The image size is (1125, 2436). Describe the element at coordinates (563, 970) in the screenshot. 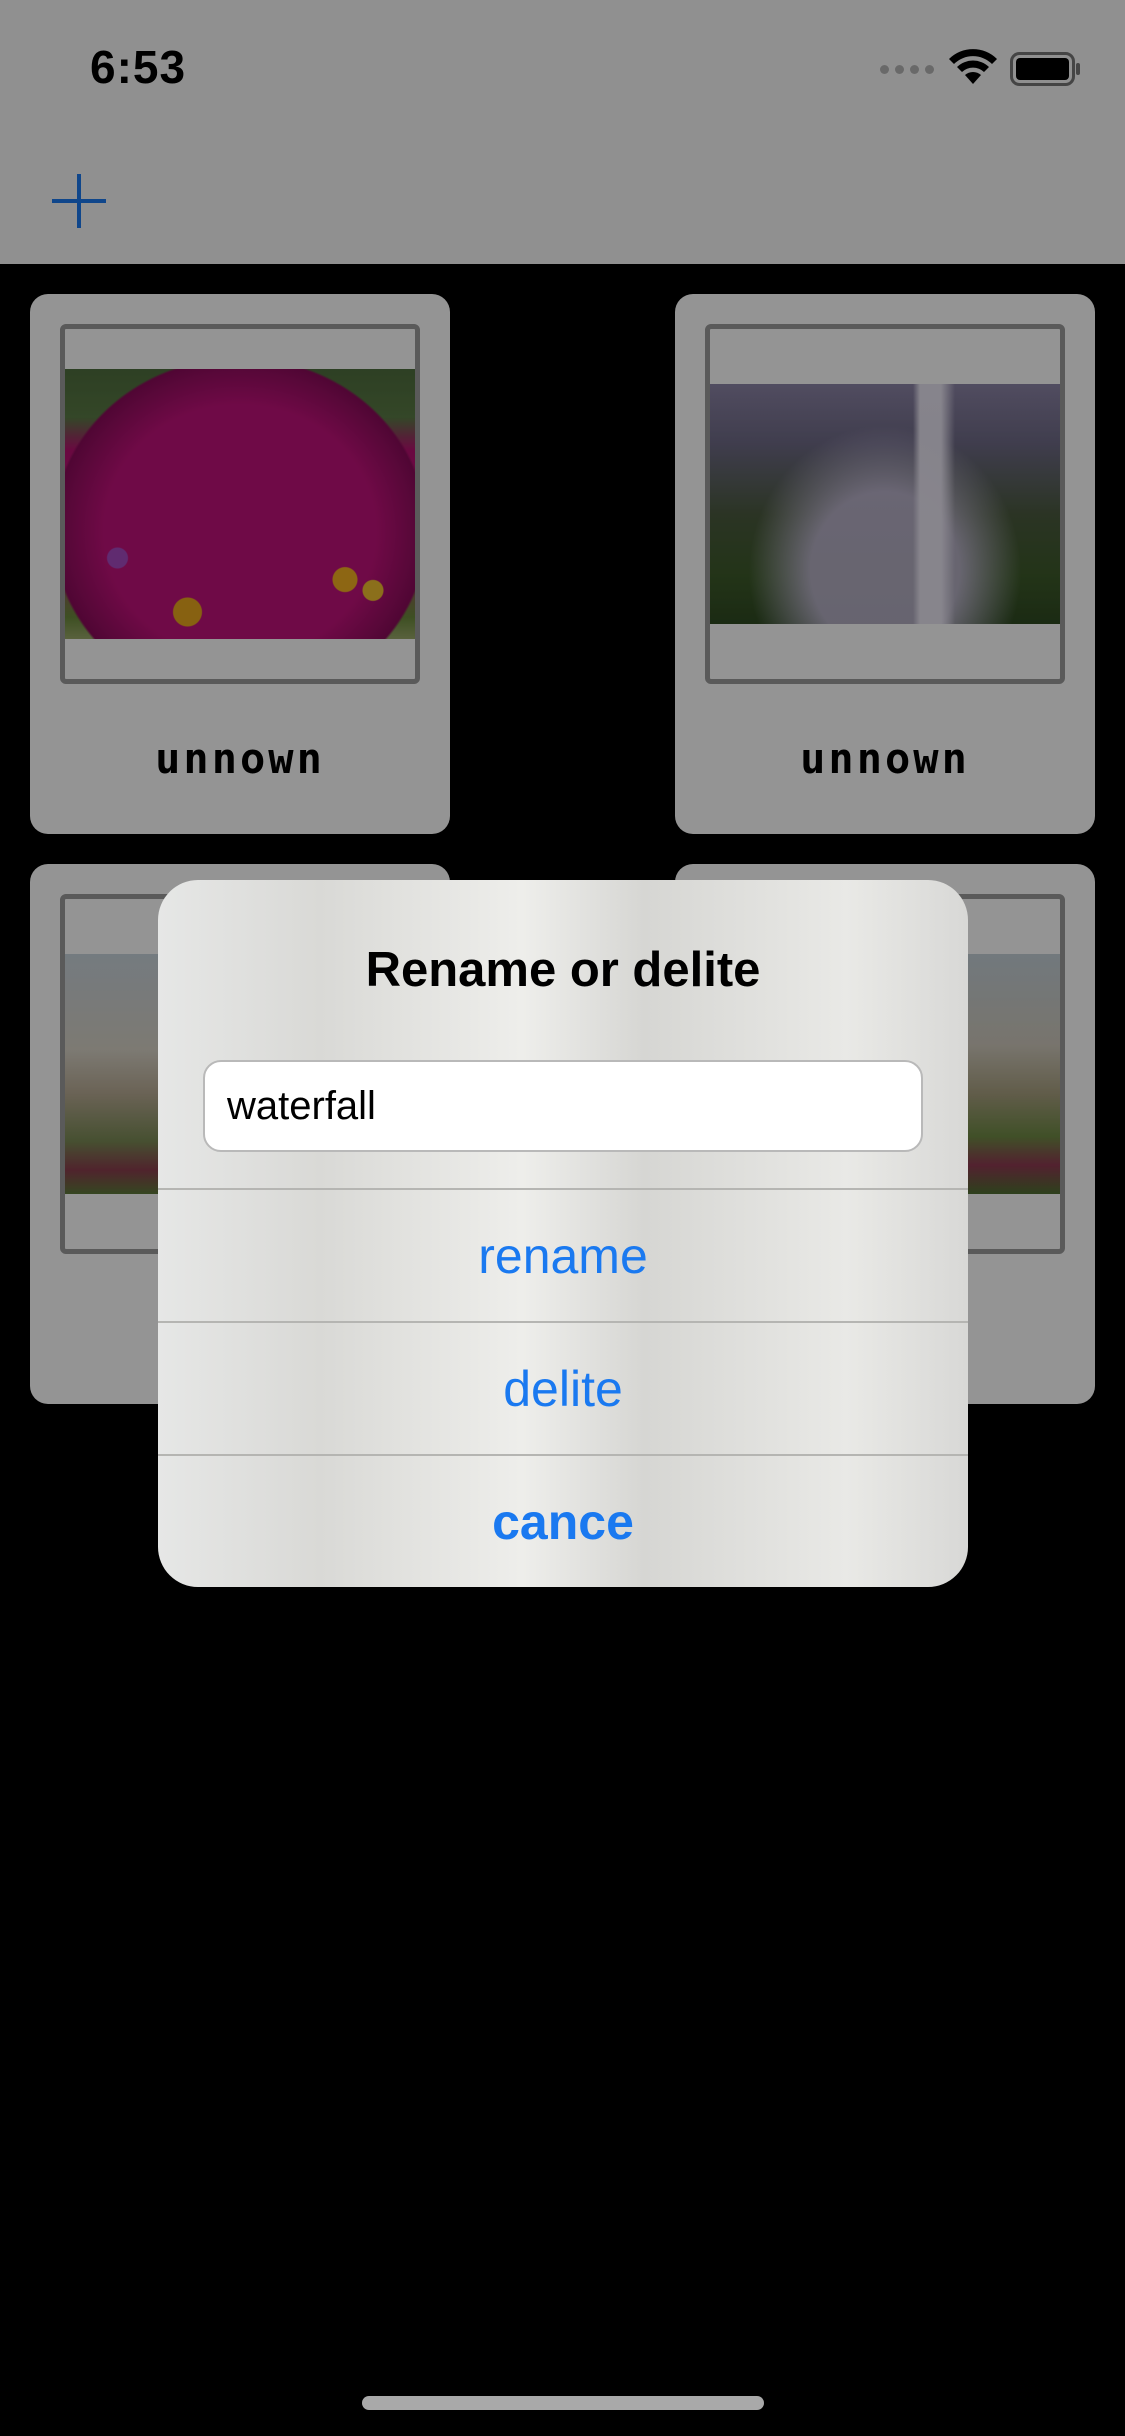

I see `alert-title: Rename or delite` at that location.